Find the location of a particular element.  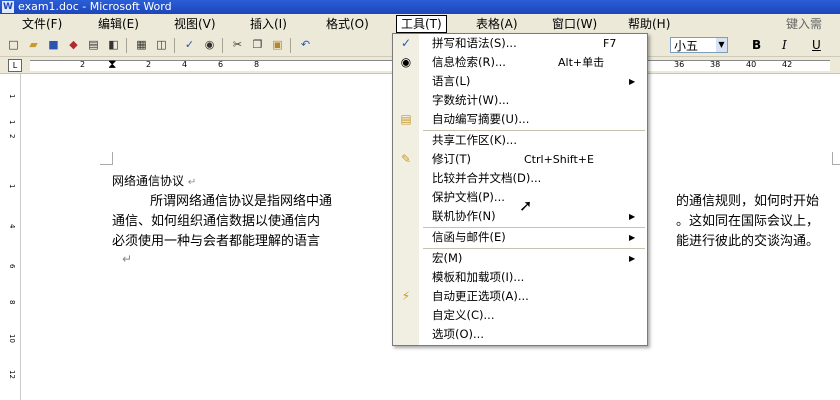

tab-selector: L is located at coordinates (15, 65).